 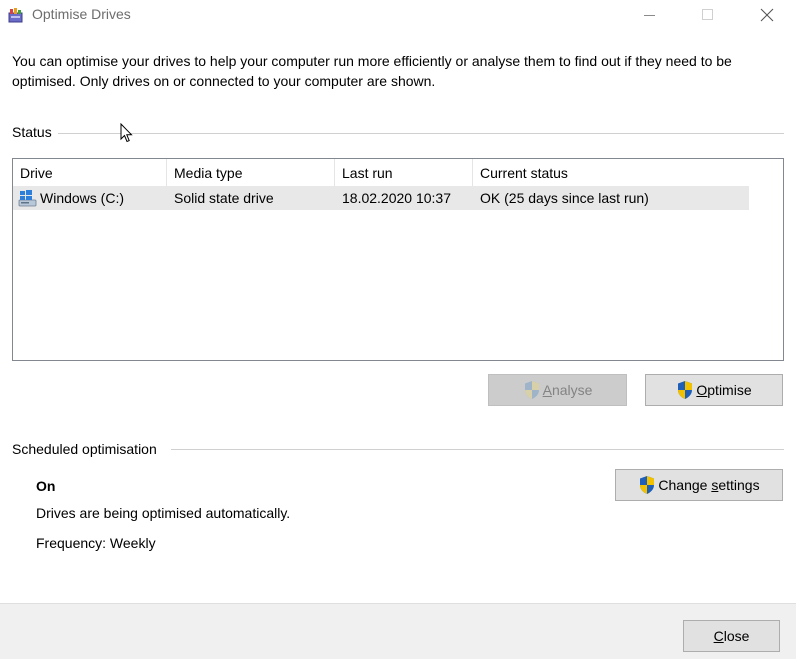 I want to click on dialog-footer: Close, so click(x=398, y=631).